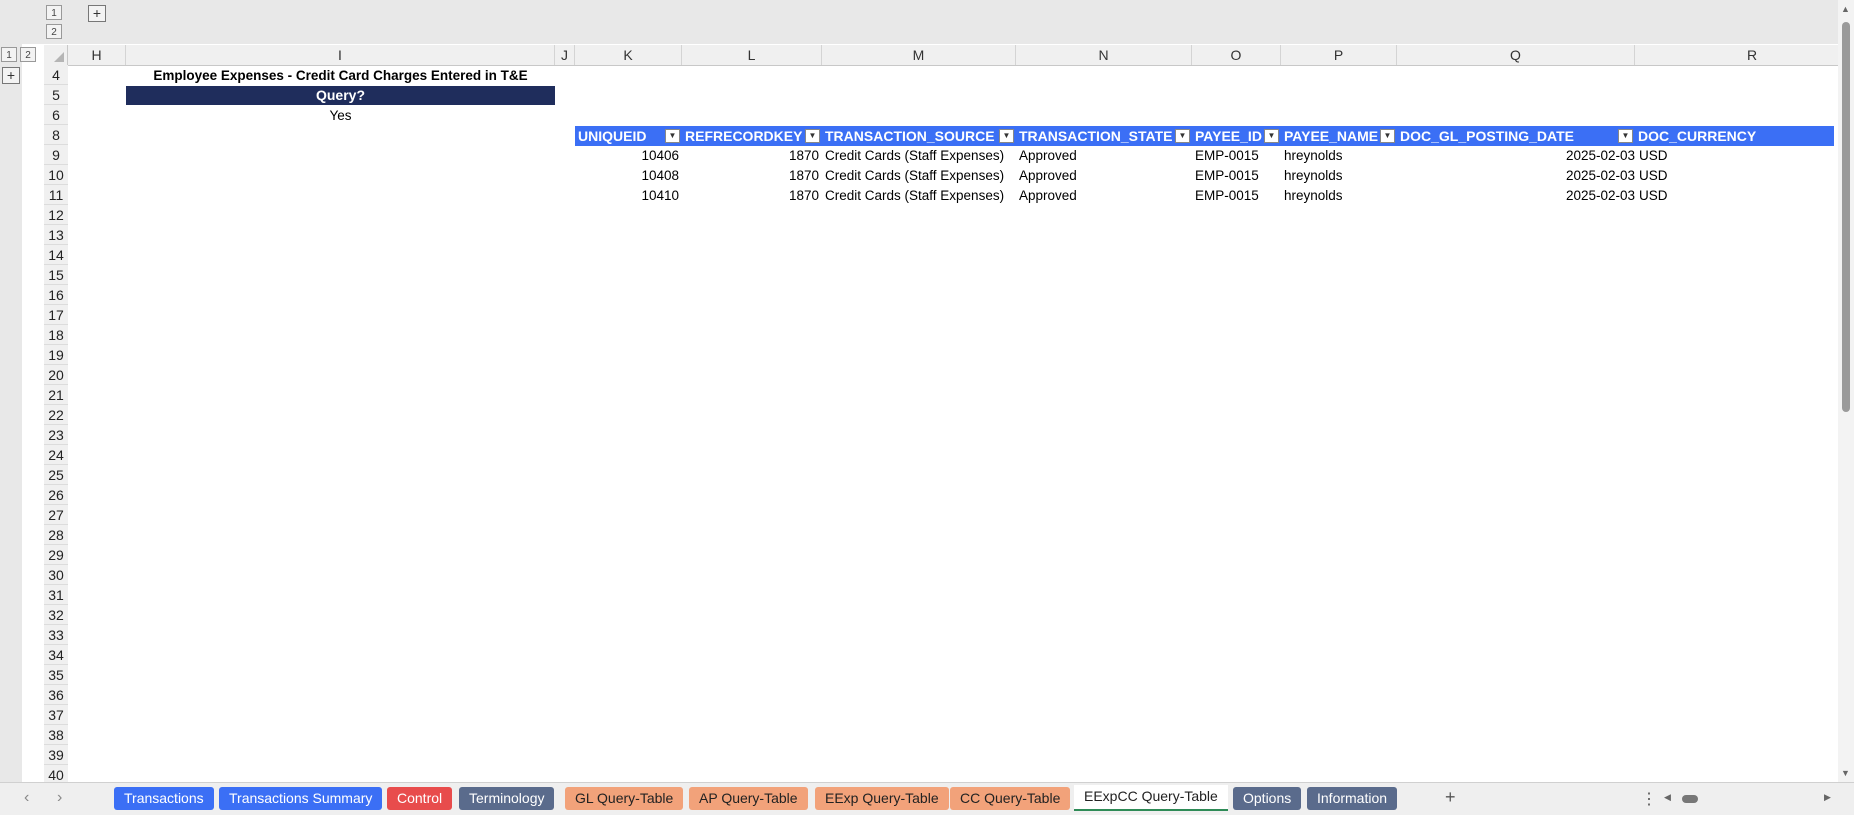 Image resolution: width=1854 pixels, height=815 pixels. I want to click on tab-options: Options, so click(1267, 798).